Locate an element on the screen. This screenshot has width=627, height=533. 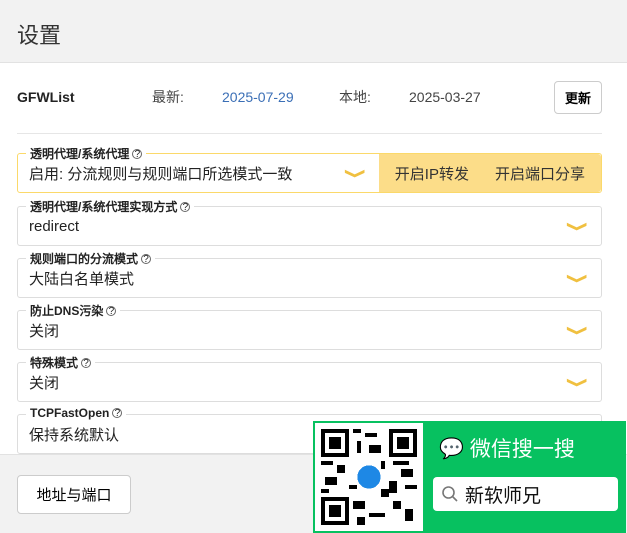
field-label: 防止DNS污染? is located at coordinates (73, 310).